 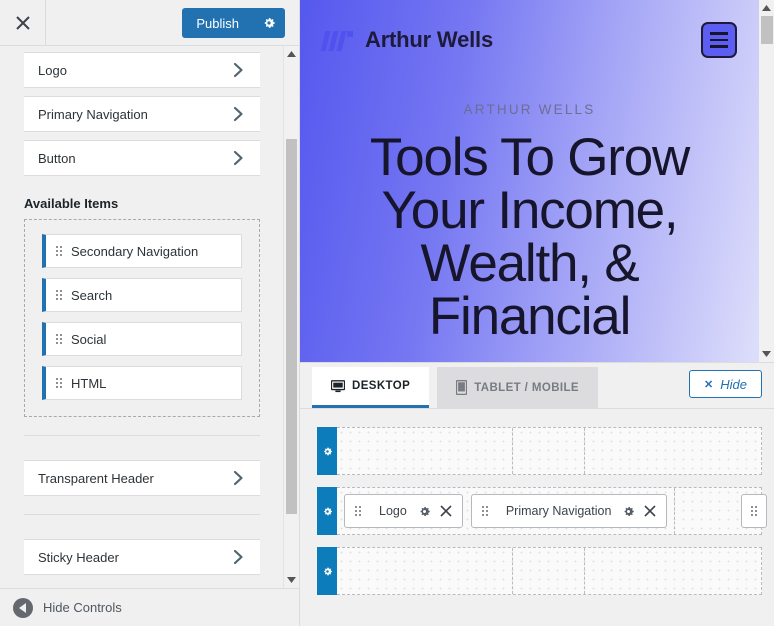 What do you see at coordinates (142, 114) in the screenshot?
I see `sidebar-item-primary-navigation: Primary Navigation` at bounding box center [142, 114].